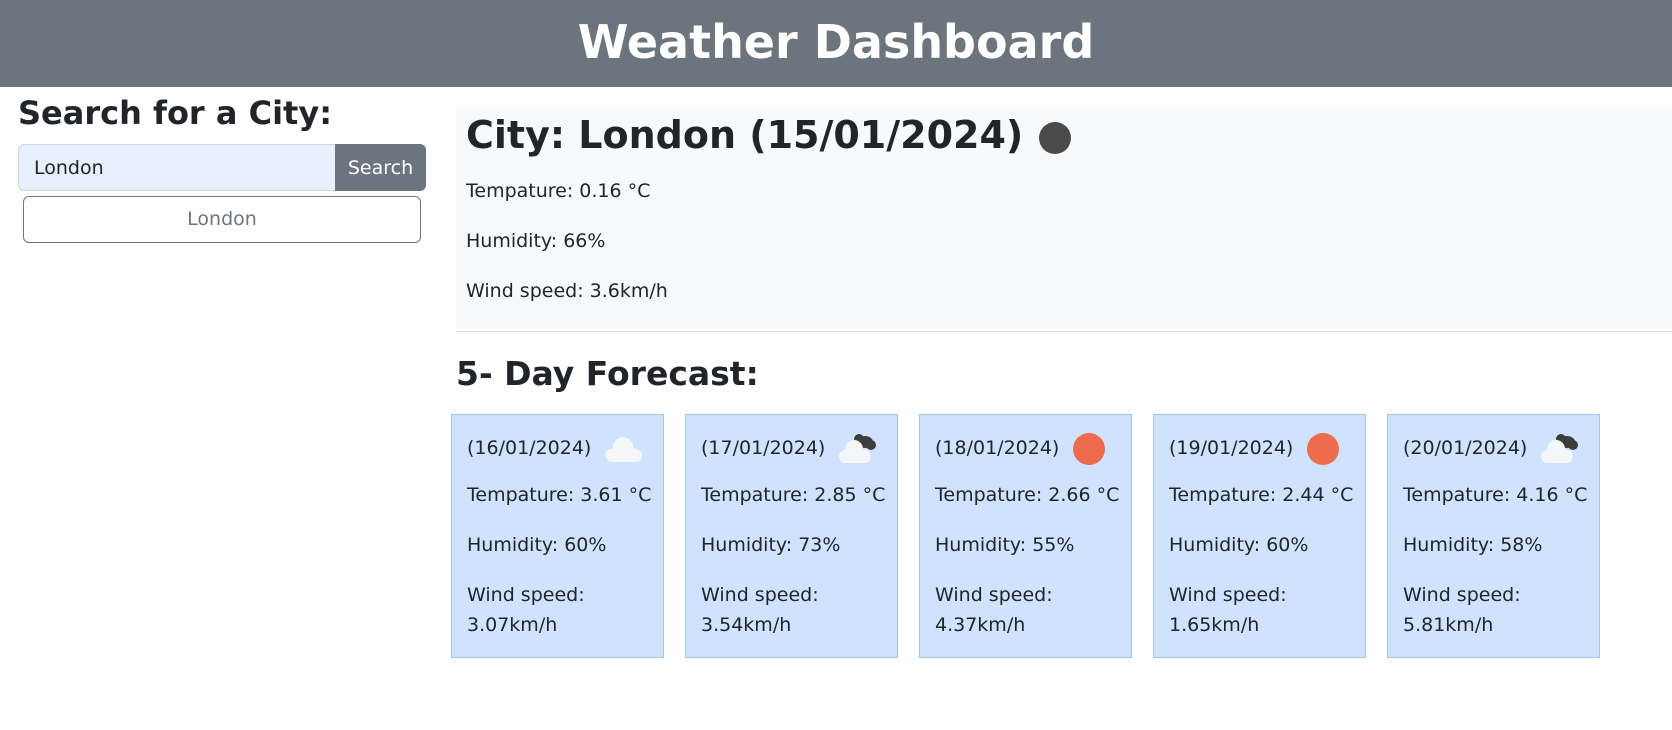  I want to click on forecast-wind-value: 3.07km/h, so click(512, 625).